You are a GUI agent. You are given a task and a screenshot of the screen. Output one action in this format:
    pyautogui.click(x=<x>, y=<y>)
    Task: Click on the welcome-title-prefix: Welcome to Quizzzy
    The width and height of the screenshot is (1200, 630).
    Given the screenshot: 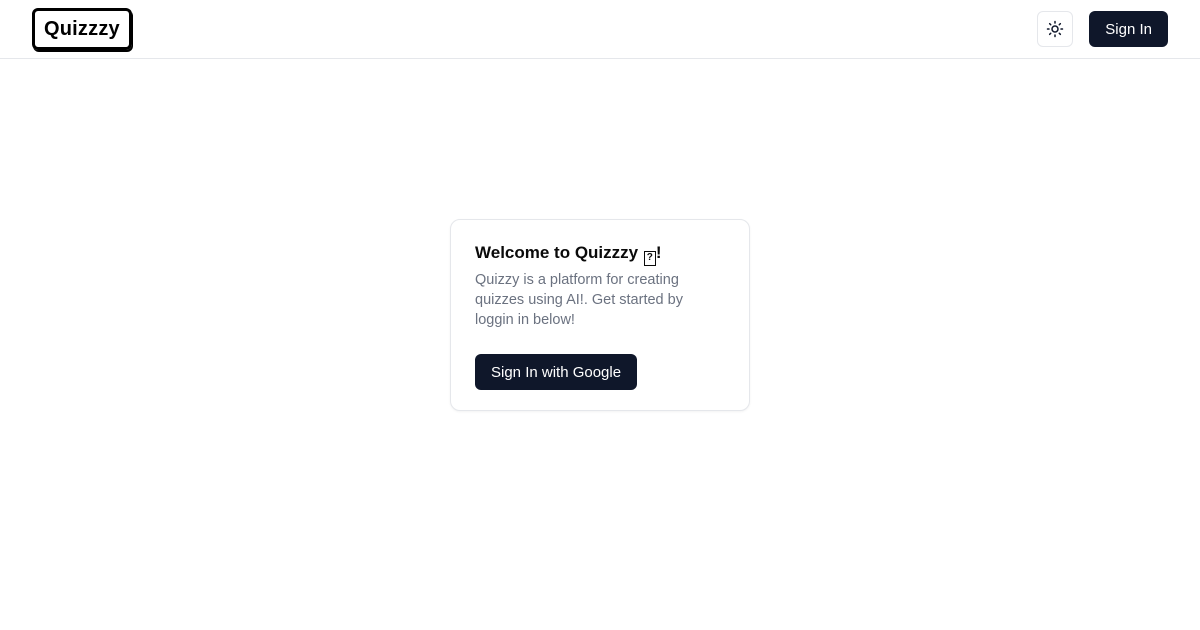 What is the action you would take?
    pyautogui.click(x=559, y=252)
    